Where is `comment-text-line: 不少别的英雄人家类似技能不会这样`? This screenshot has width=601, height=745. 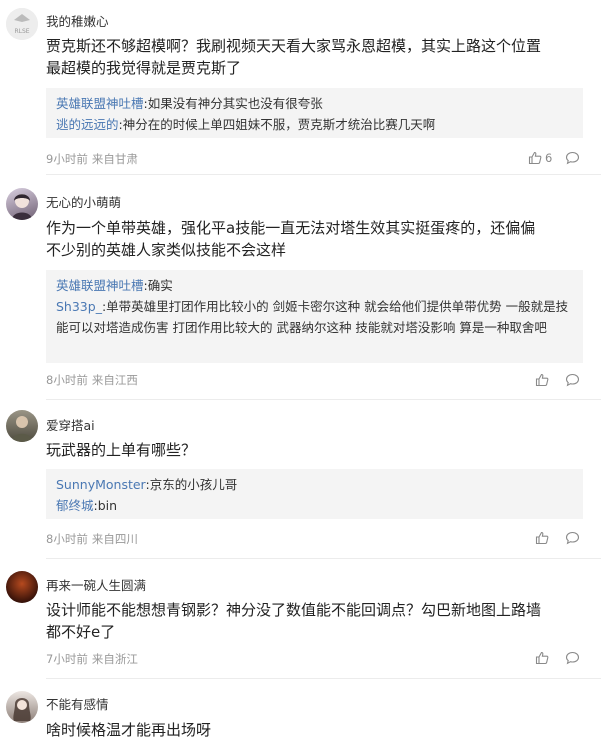
comment-text-line: 不少别的英雄人家类似技能不会这样 is located at coordinates (166, 250).